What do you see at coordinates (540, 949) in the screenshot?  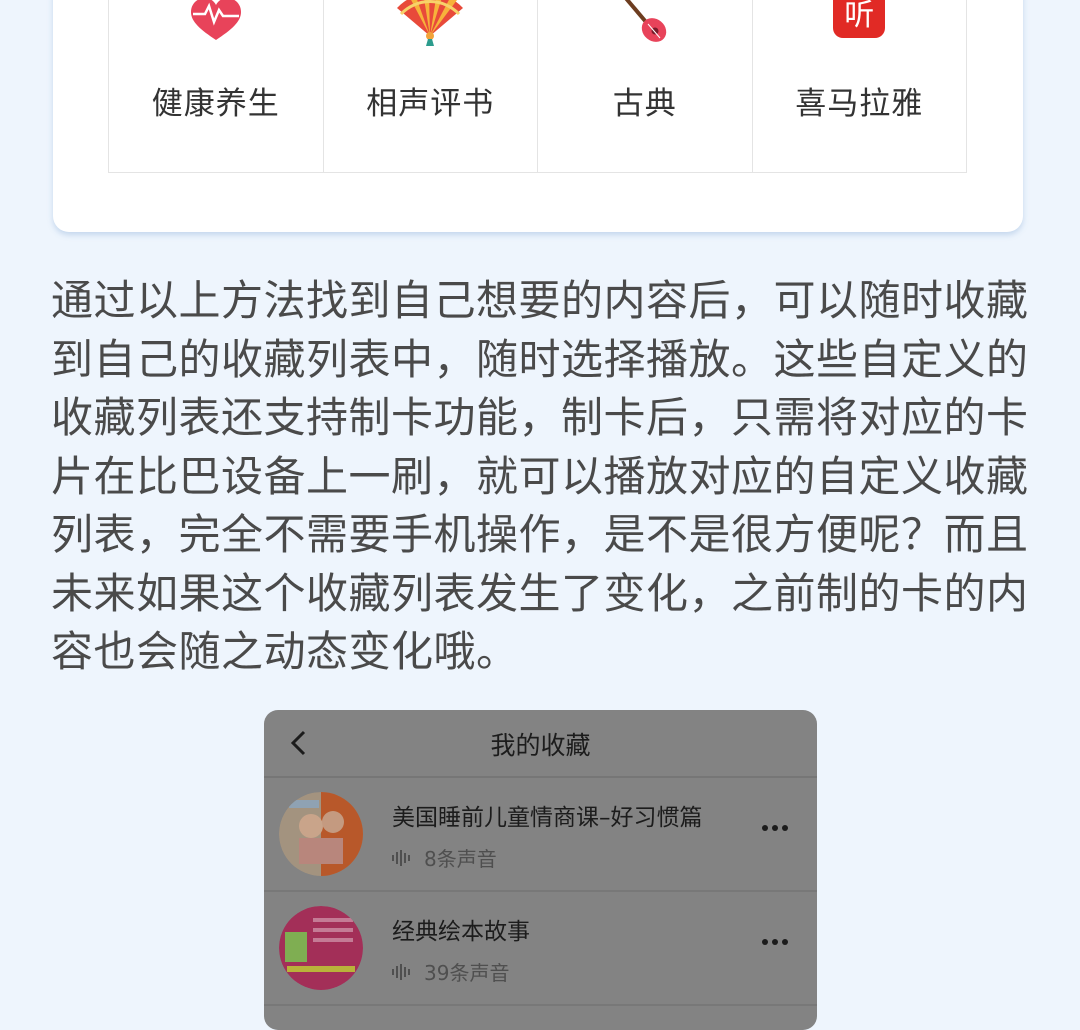 I see `list-item: 经典绘本故事 39条声音` at bounding box center [540, 949].